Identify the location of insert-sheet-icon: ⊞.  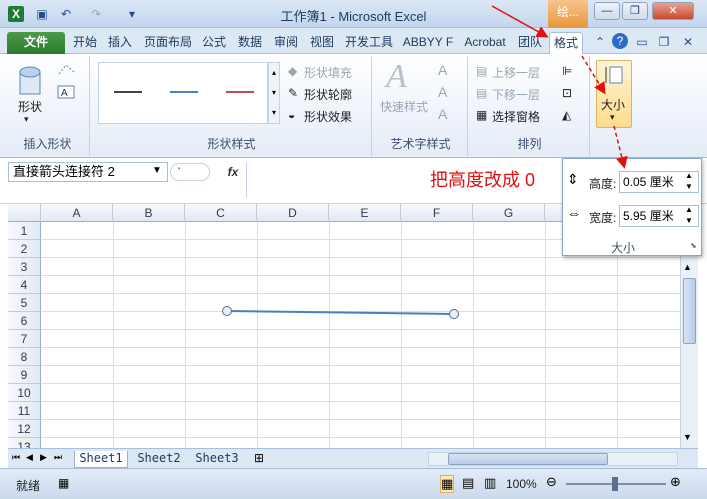
(259, 458).